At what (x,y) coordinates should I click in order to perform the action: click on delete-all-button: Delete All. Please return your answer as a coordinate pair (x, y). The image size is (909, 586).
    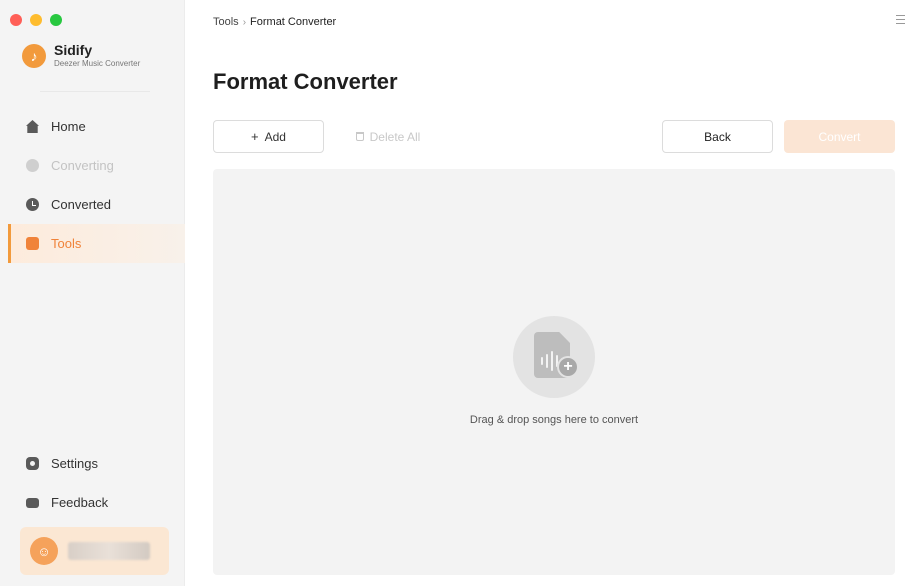
    Looking at the image, I should click on (388, 136).